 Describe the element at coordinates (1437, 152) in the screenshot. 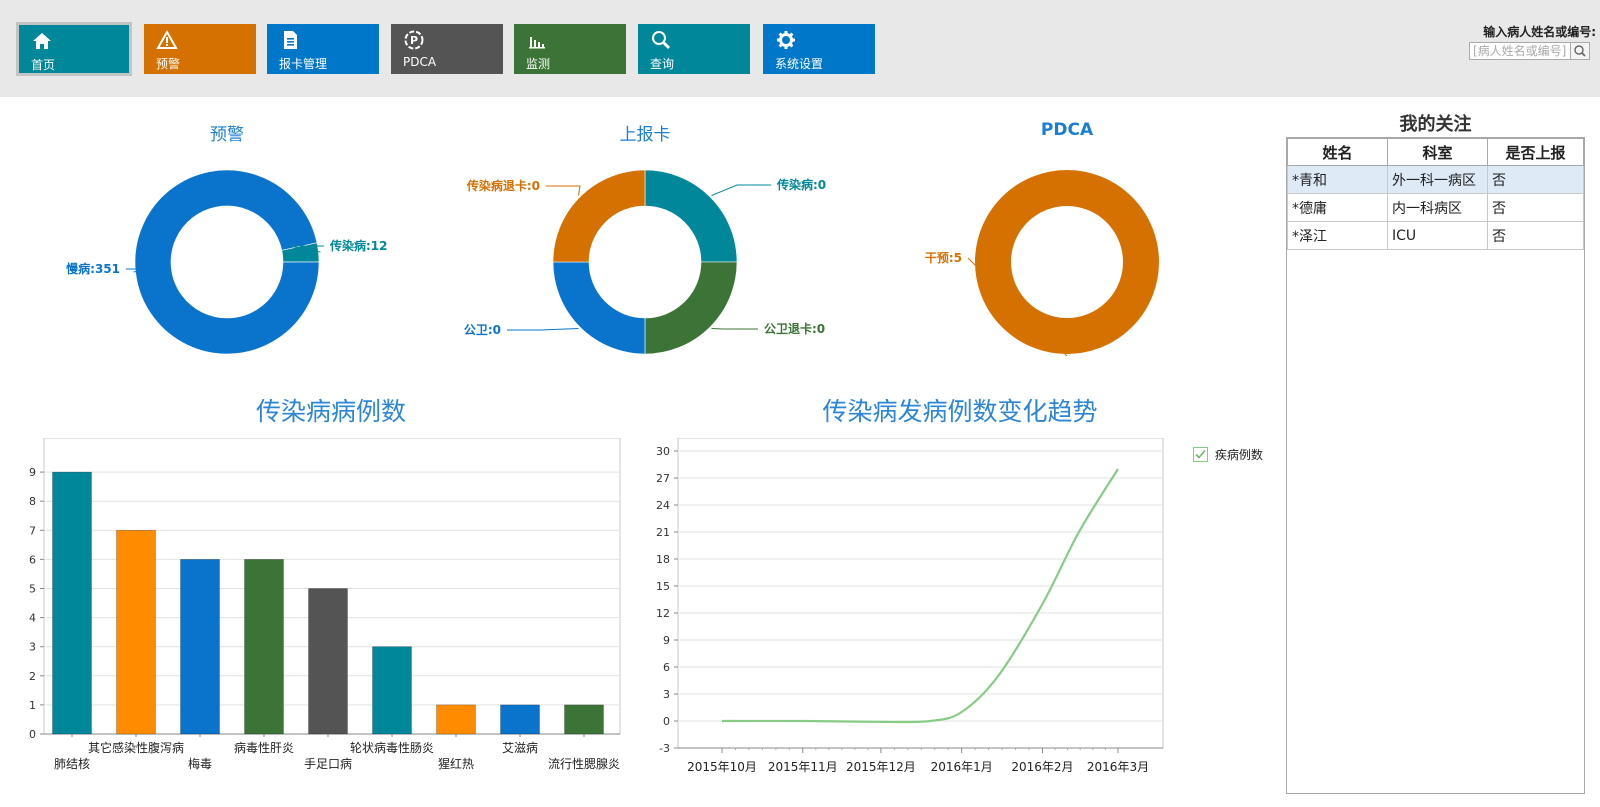

I see `column-header-dept: 科室` at that location.